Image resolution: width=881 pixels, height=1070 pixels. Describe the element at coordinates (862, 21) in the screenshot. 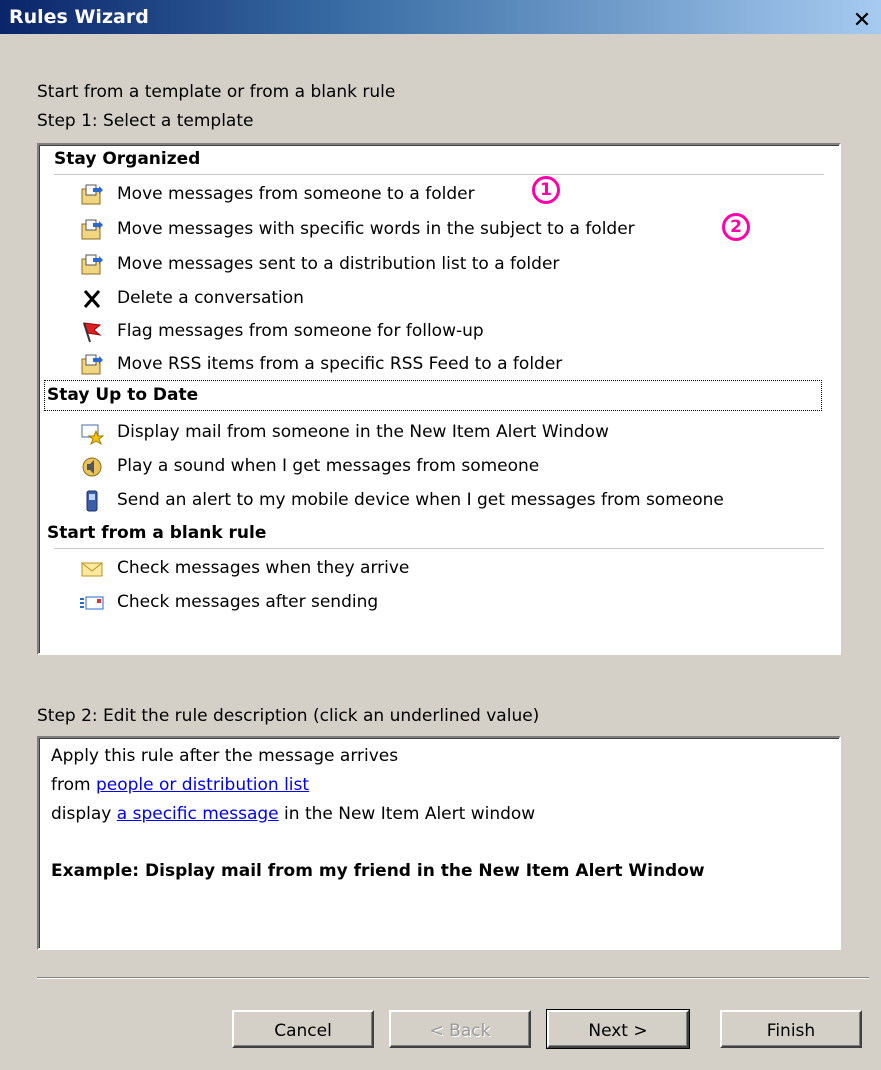

I see `close-button: ✕` at that location.